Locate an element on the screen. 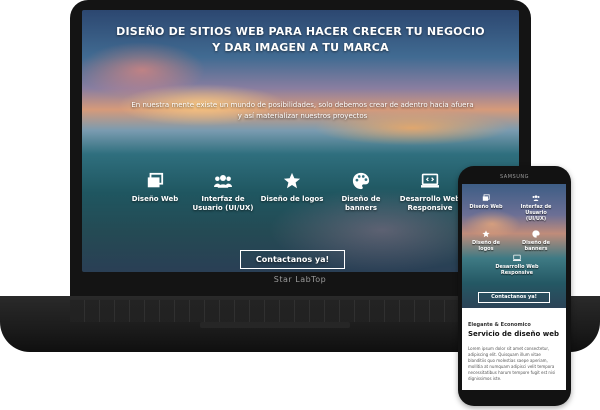 Image resolution: width=600 pixels, height=410 pixels. phone-feature-logo-design: Diseño de logos is located at coordinates (486, 241).